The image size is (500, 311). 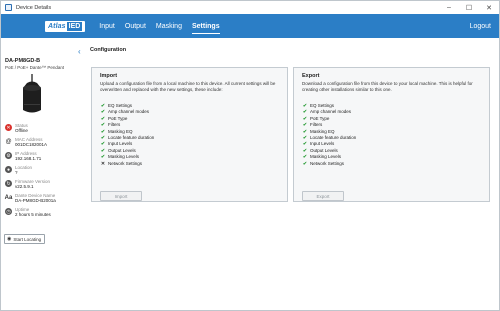 What do you see at coordinates (169, 26) in the screenshot?
I see `tab-masking: Masking` at bounding box center [169, 26].